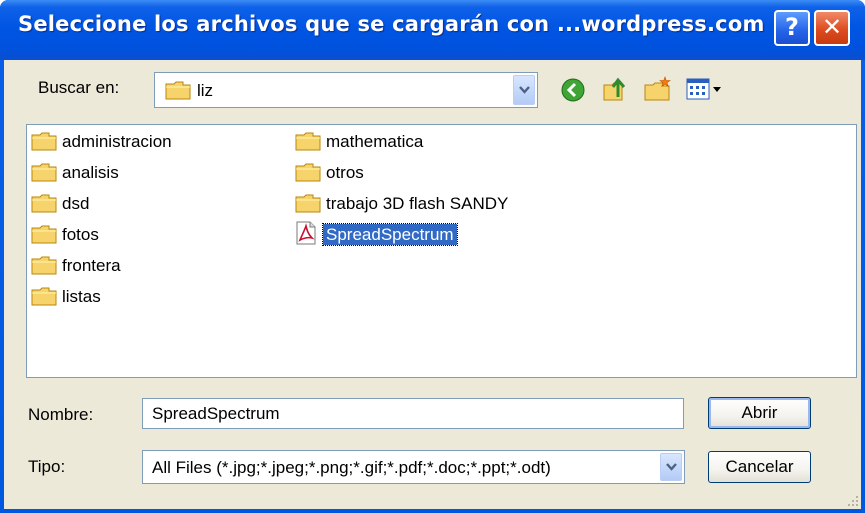 The width and height of the screenshot is (865, 513). What do you see at coordinates (156, 234) in the screenshot?
I see `folder-item: fotos` at bounding box center [156, 234].